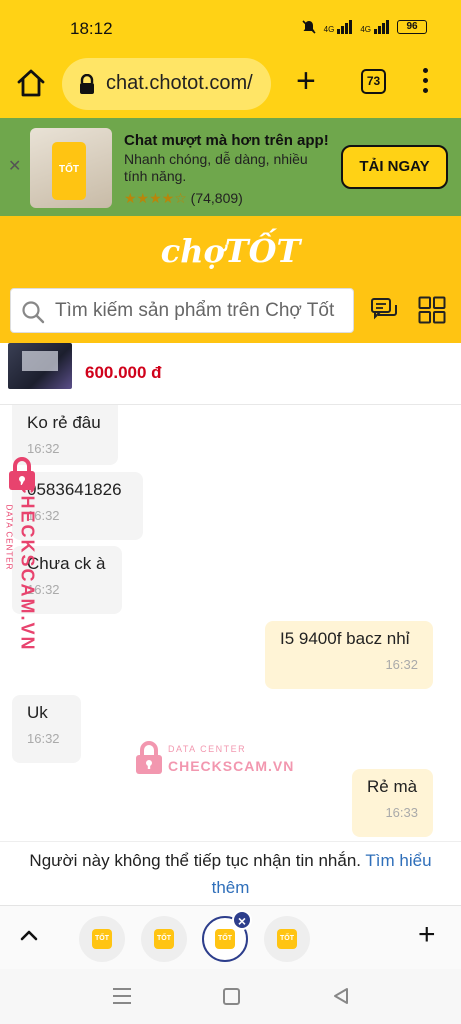  Describe the element at coordinates (91, 28) in the screenshot. I see `status-time: 18:12` at that location.